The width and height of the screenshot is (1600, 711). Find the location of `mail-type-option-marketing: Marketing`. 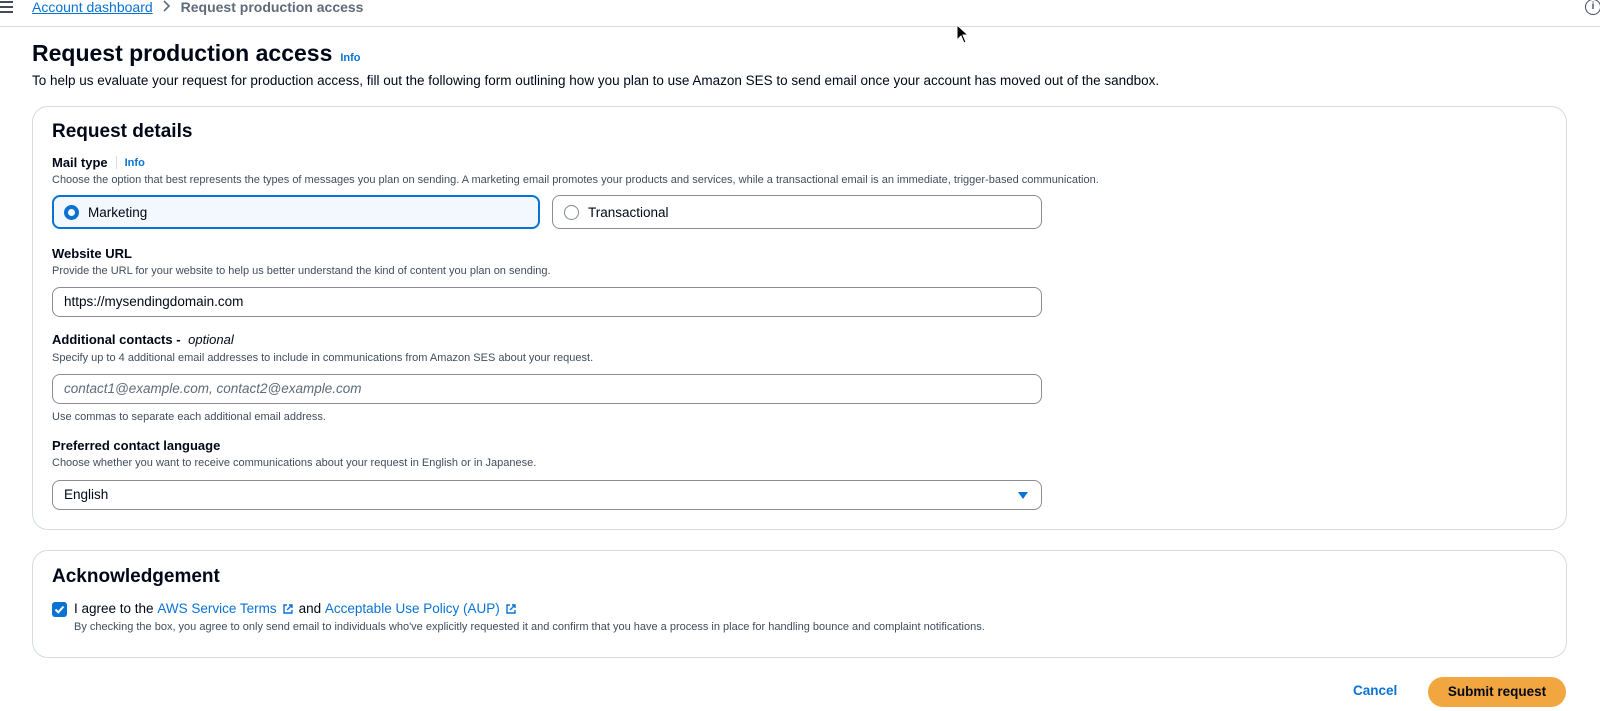

mail-type-option-marketing: Marketing is located at coordinates (296, 212).